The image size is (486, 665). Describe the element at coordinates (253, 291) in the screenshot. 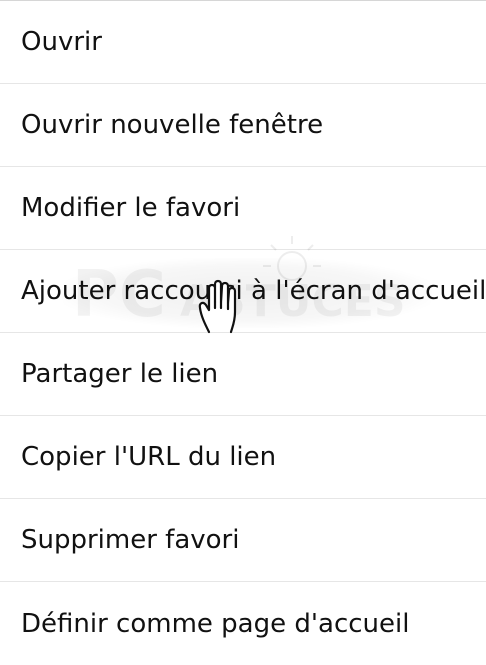

I see `menu-item-label: Ajouter raccourci à l'écran d'accueil` at that location.